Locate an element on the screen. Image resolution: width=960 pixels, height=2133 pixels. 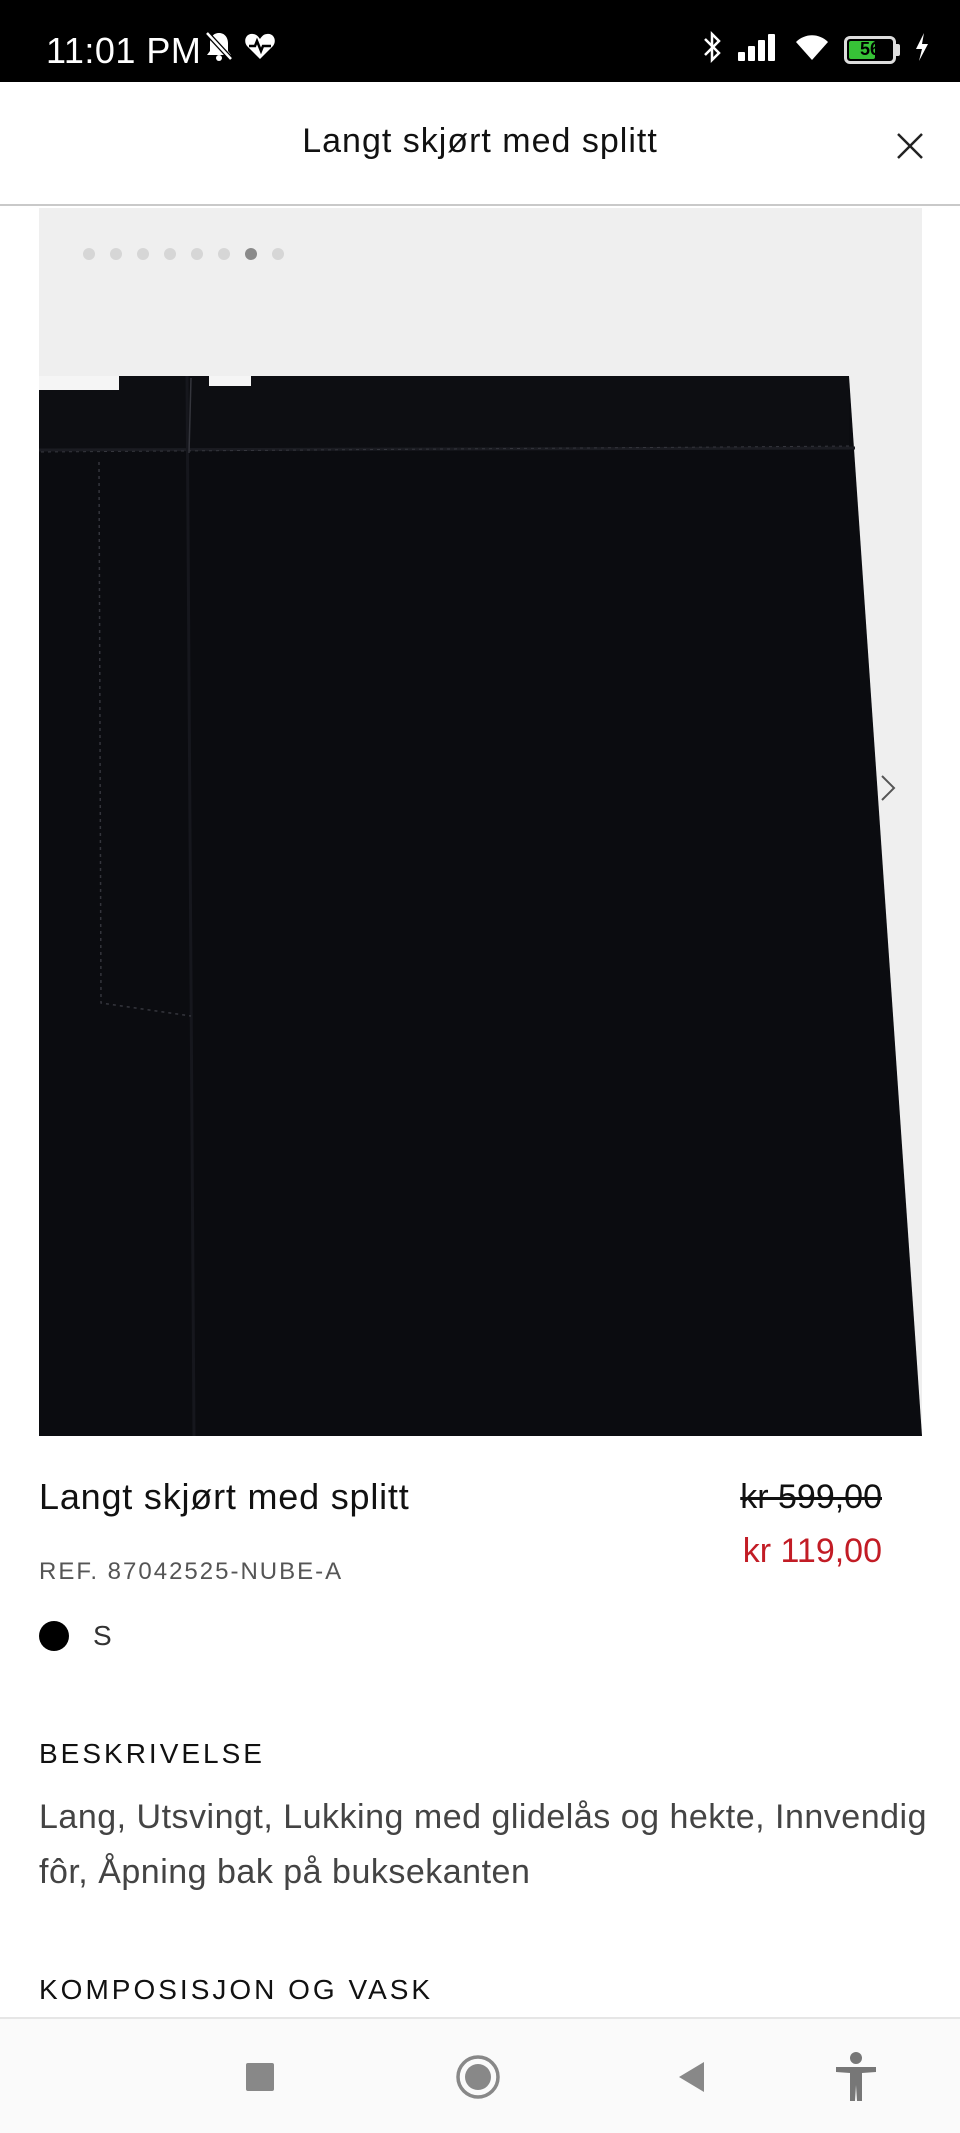
recent-apps-button is located at coordinates (260, 2077).